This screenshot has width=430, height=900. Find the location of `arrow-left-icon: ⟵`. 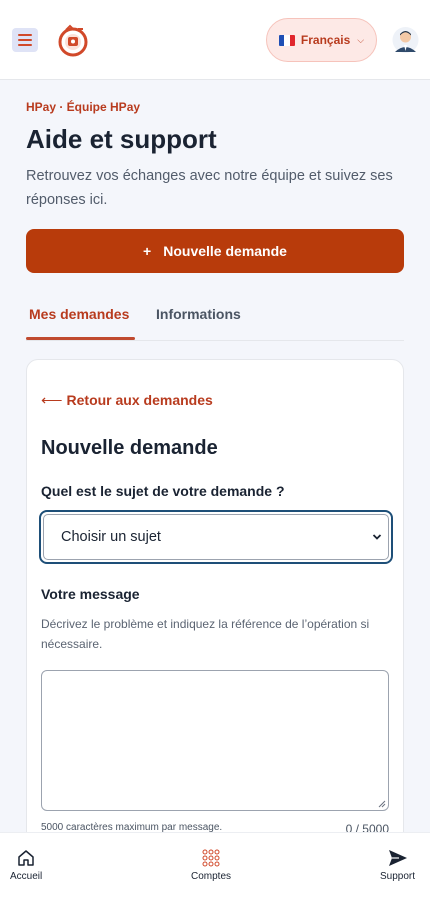

arrow-left-icon: ⟵ is located at coordinates (52, 400).